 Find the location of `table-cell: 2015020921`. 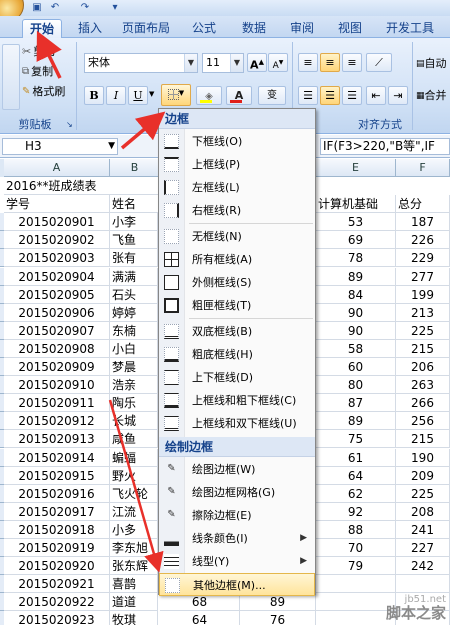

table-cell: 2015020921 is located at coordinates (57, 584).